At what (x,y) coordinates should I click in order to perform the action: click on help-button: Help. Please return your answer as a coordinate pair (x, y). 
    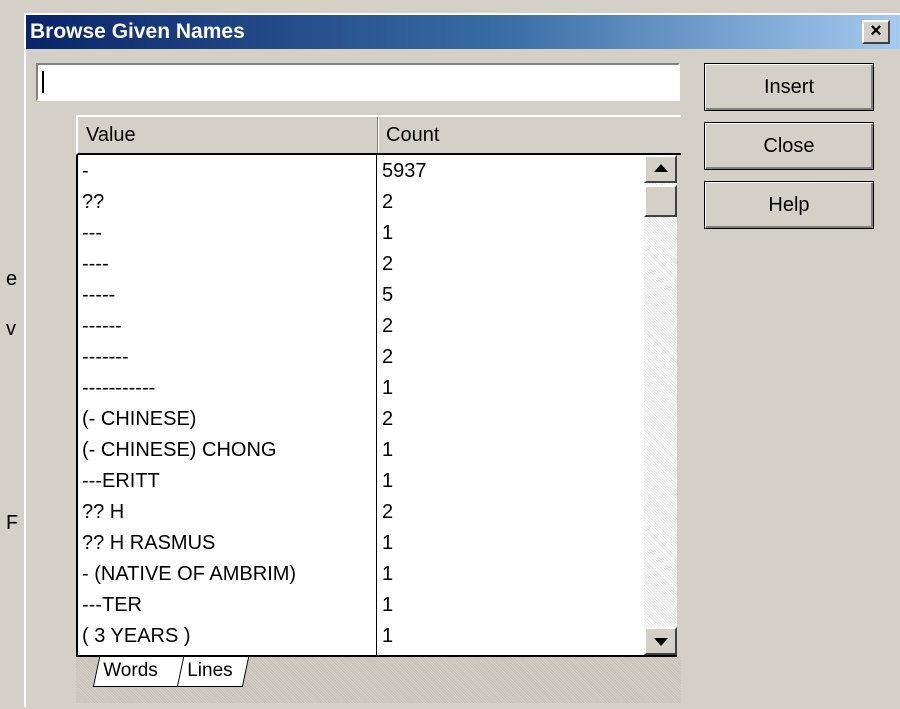
    Looking at the image, I should click on (789, 205).